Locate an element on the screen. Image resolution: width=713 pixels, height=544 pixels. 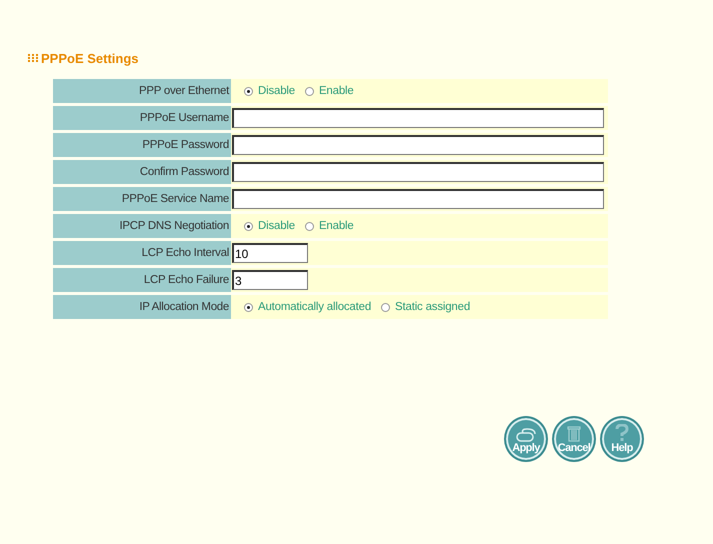
option-label: Static assigned is located at coordinates (432, 307).